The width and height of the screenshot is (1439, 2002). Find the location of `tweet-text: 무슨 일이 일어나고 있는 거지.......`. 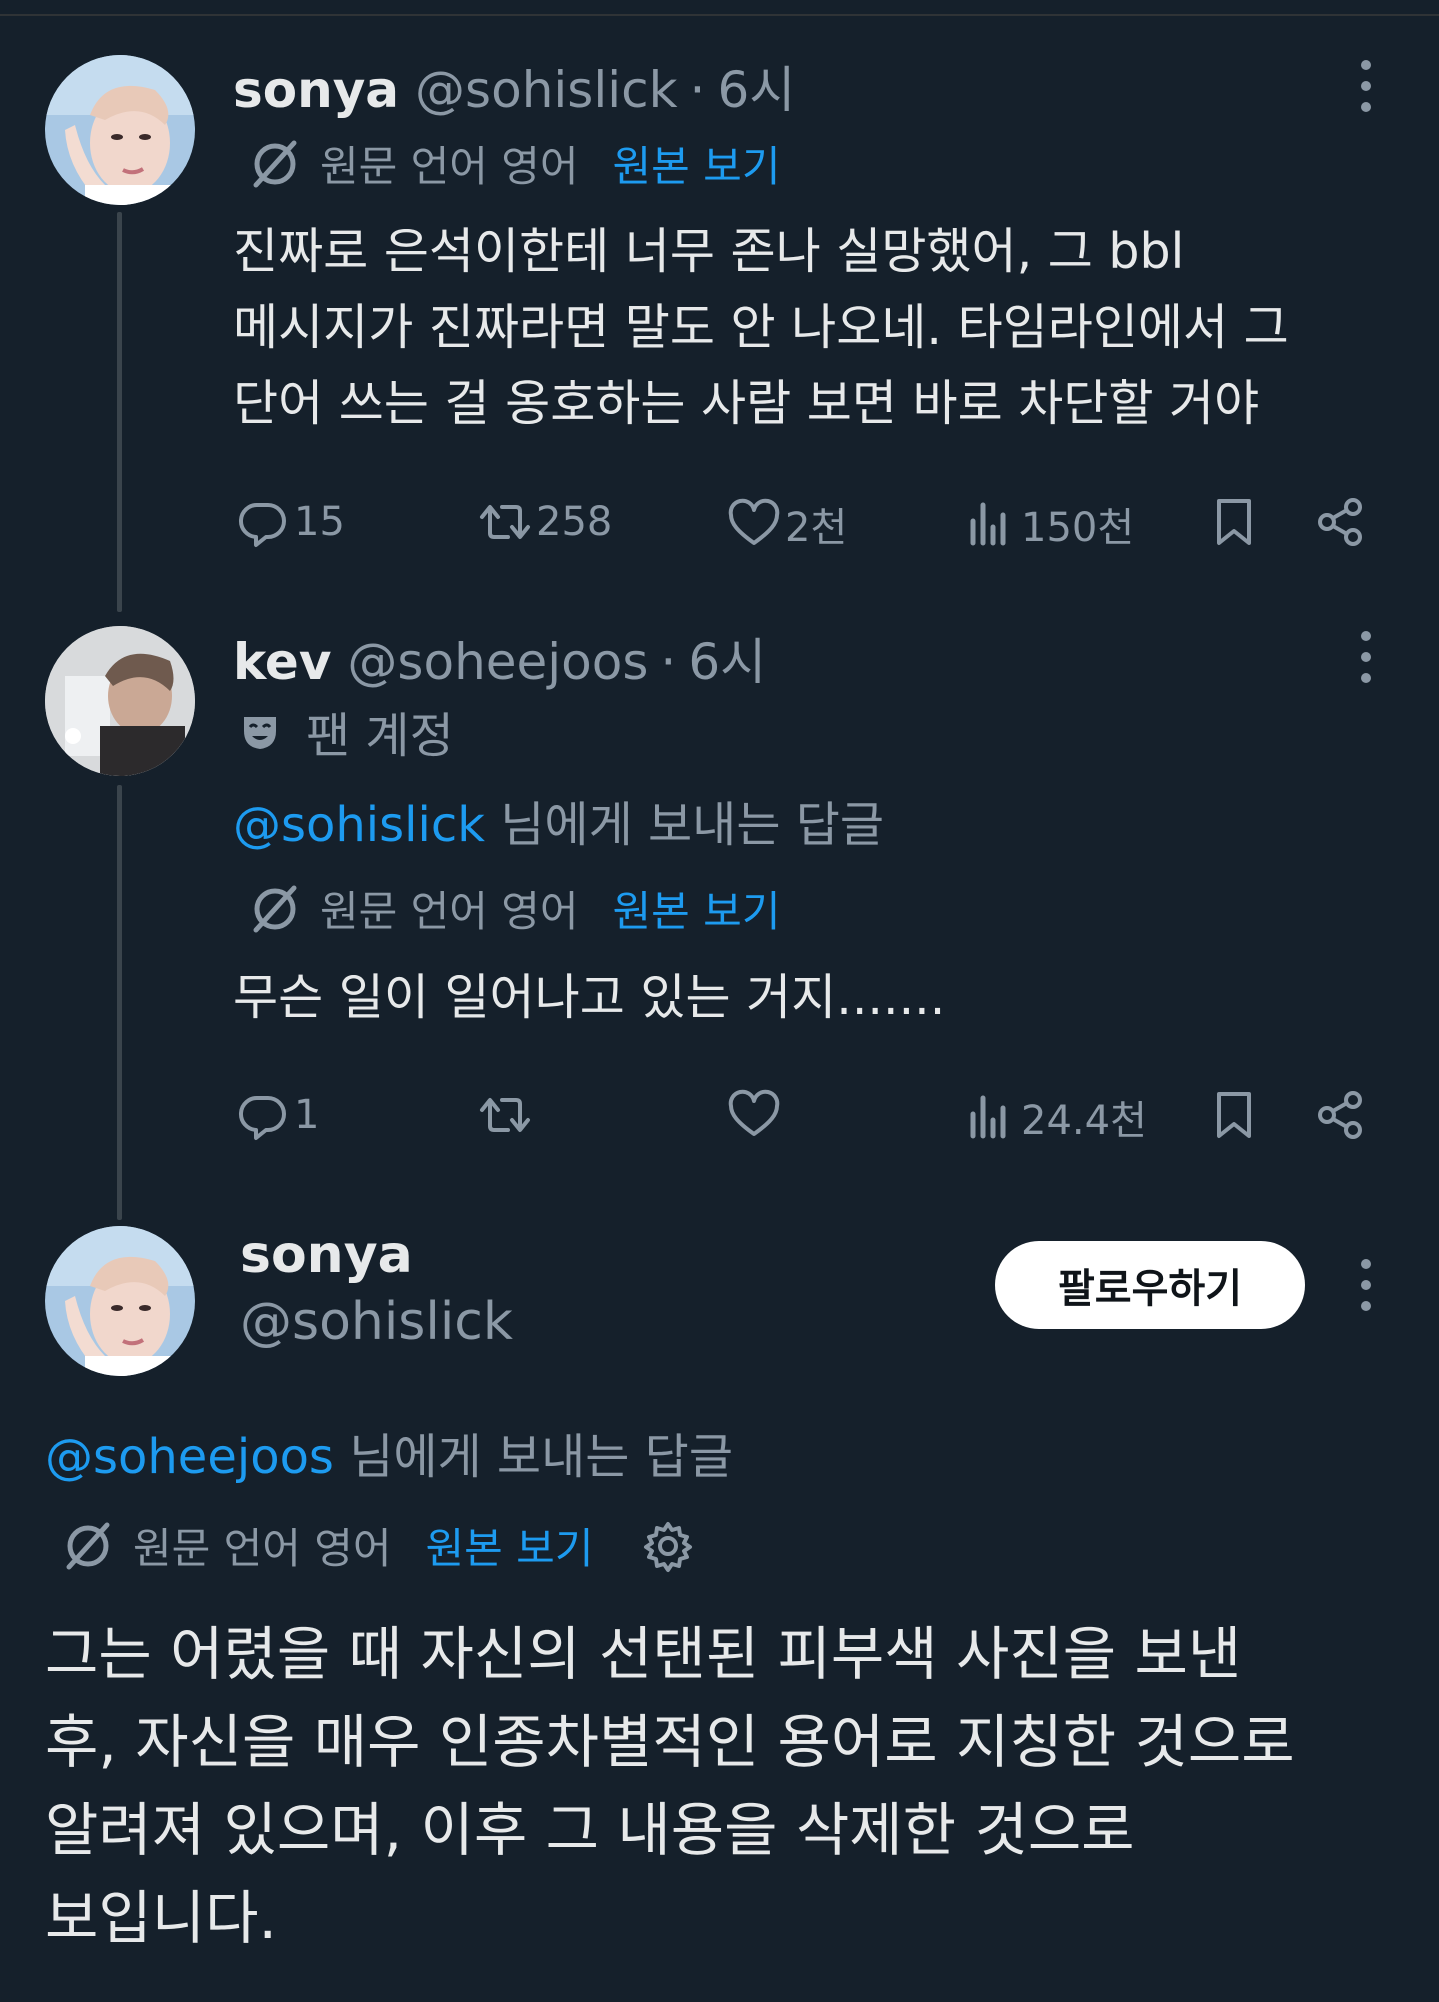

tweet-text: 무슨 일이 일어나고 있는 거지....... is located at coordinates (589, 997).